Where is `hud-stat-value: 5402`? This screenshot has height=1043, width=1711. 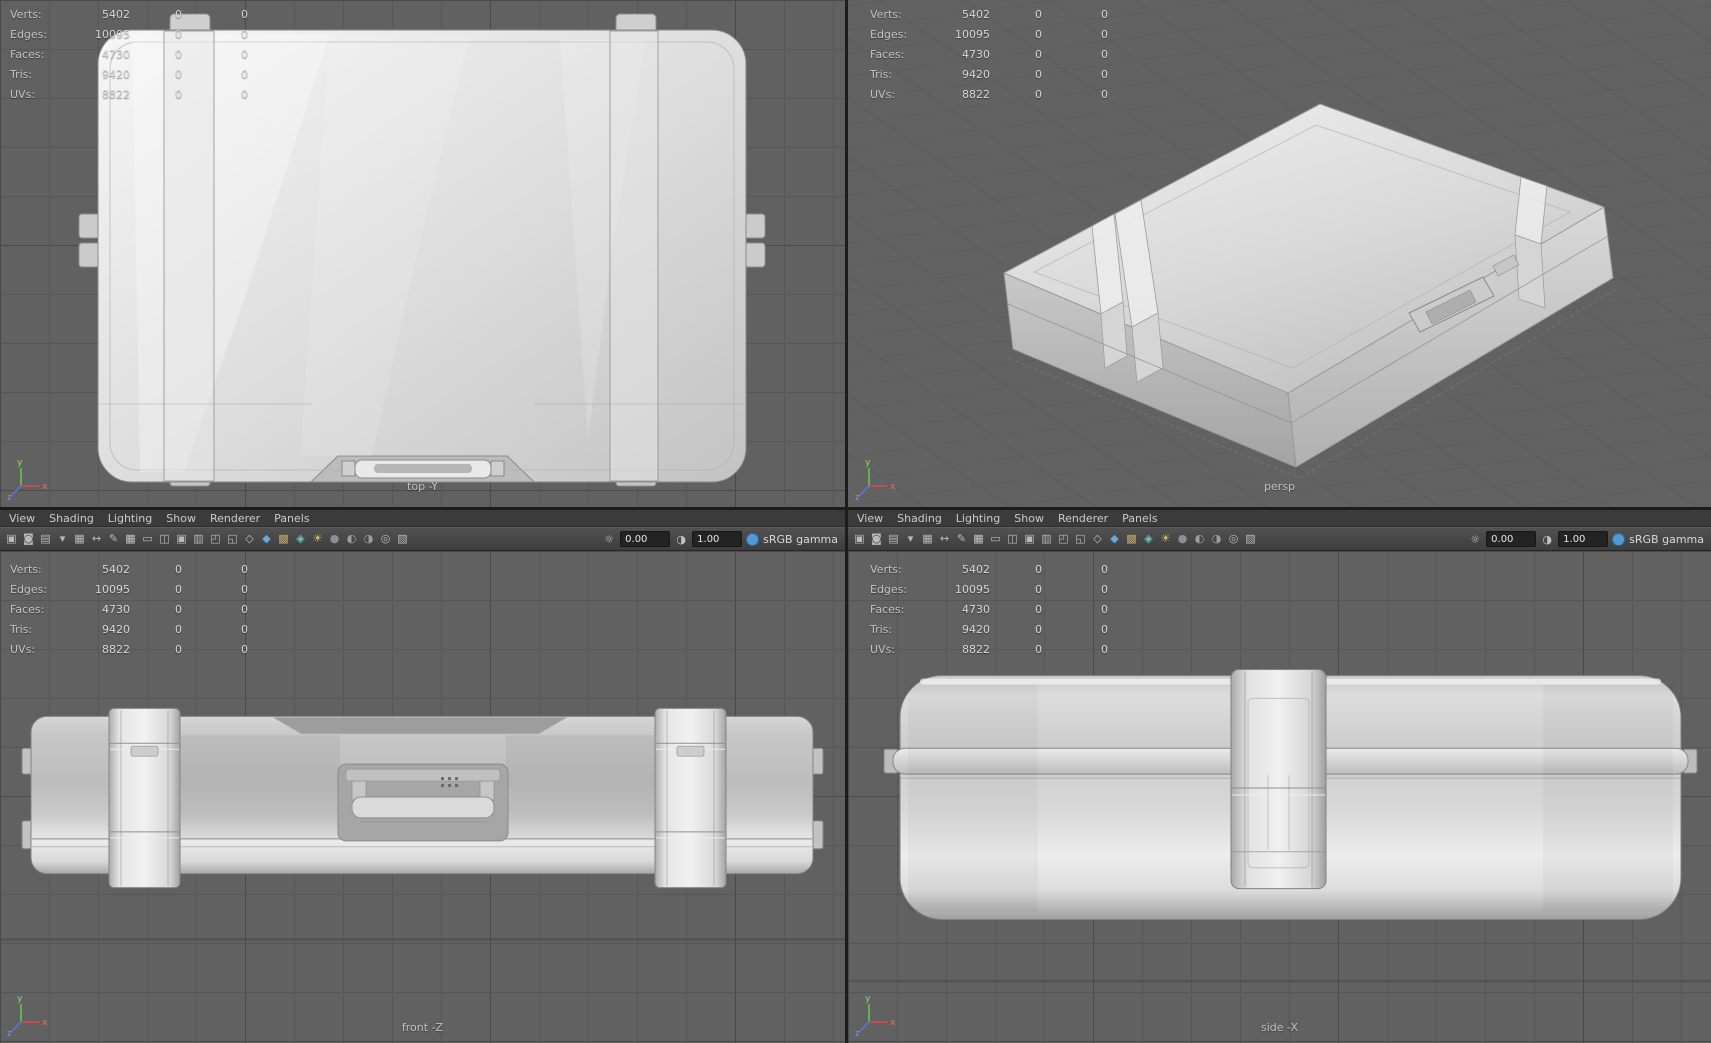 hud-stat-value: 5402 is located at coordinates (116, 14).